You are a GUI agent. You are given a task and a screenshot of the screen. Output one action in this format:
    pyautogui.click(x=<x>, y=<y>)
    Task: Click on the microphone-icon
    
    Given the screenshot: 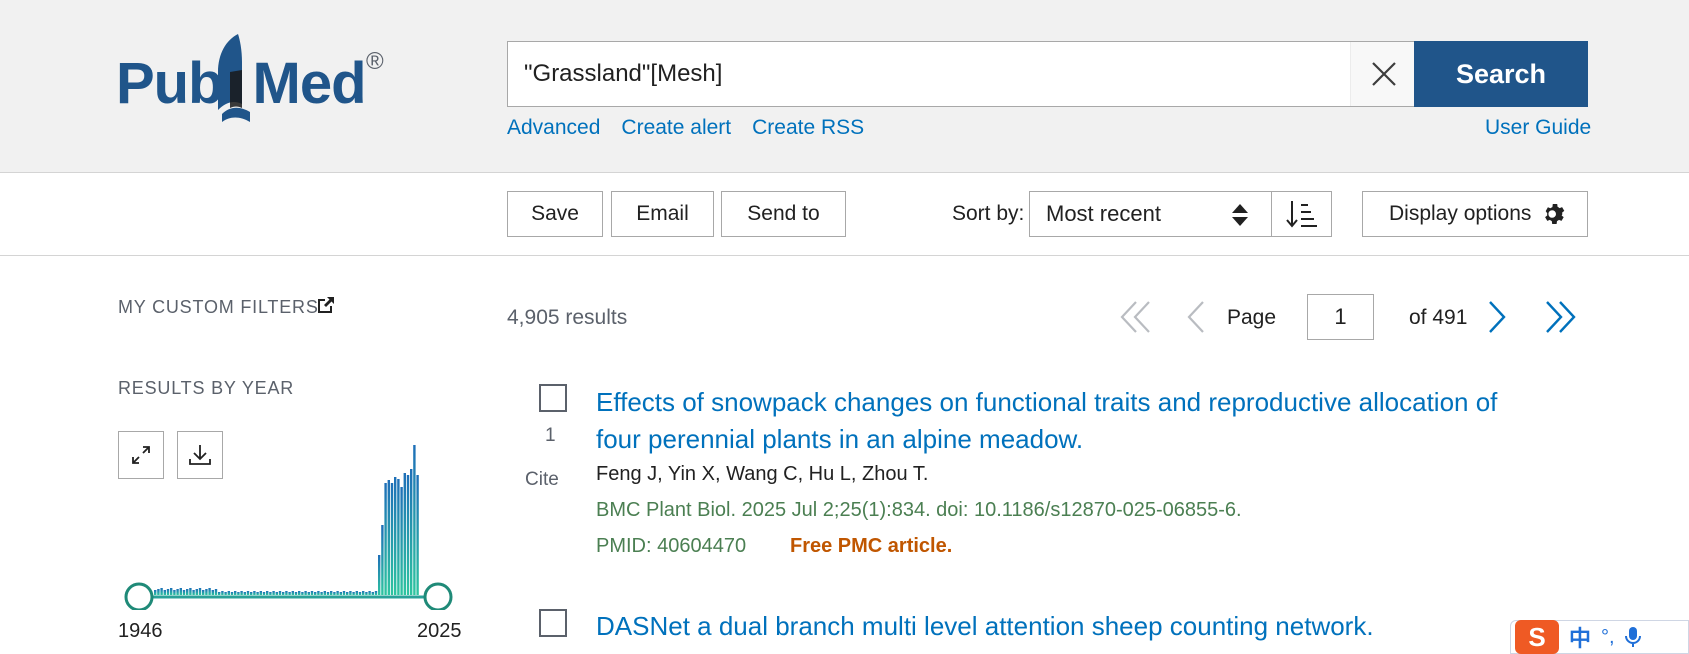 What is the action you would take?
    pyautogui.click(x=1632, y=637)
    